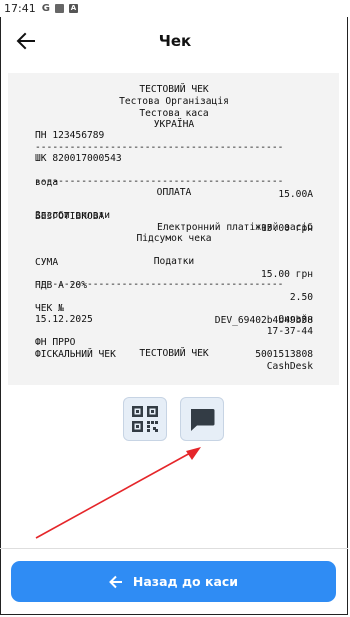 The image size is (350, 617). What do you see at coordinates (185, 581) in the screenshot?
I see `back-to-cashier-label: Назад до каси` at bounding box center [185, 581].